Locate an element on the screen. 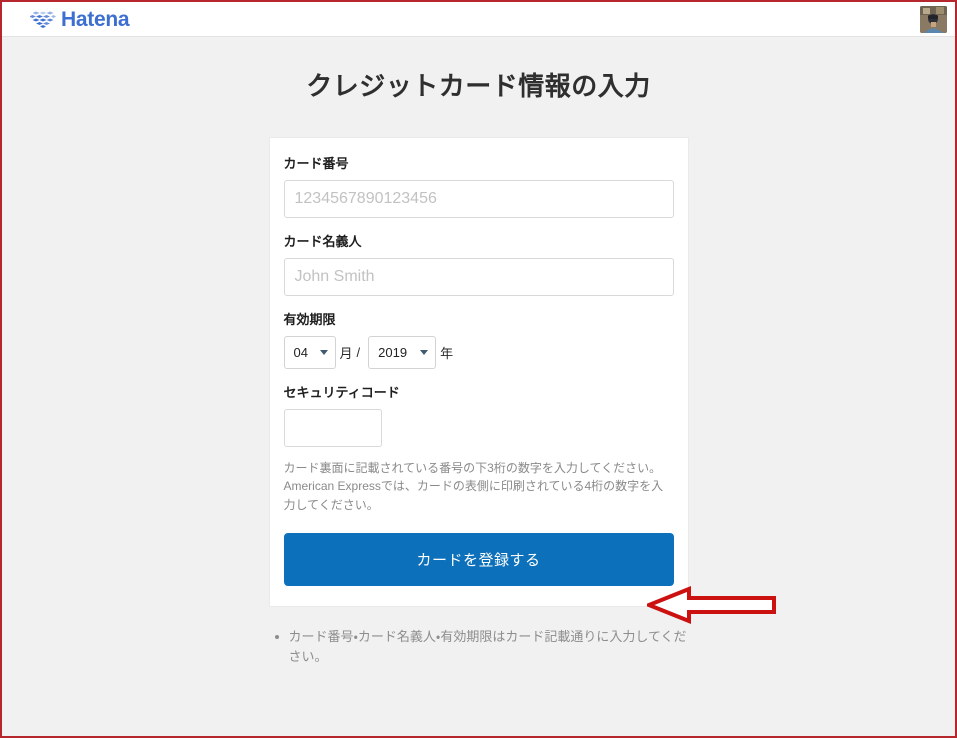 Image resolution: width=957 pixels, height=738 pixels. list-item: カード番号・カード名義人・有効期限はカード記載通りに入力してください。 is located at coordinates (479, 647).